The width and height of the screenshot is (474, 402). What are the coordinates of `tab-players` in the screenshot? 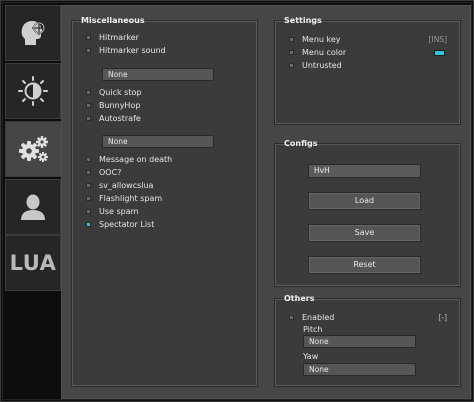 It's located at (33, 207).